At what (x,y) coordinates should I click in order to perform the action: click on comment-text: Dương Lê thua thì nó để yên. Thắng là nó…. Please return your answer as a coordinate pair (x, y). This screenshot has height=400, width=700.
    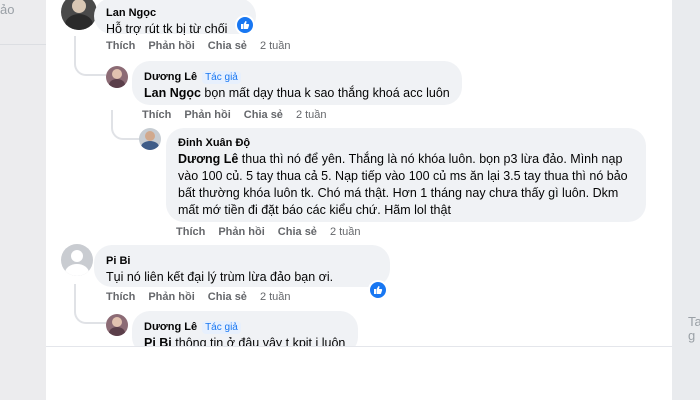
    Looking at the image, I should click on (400, 159).